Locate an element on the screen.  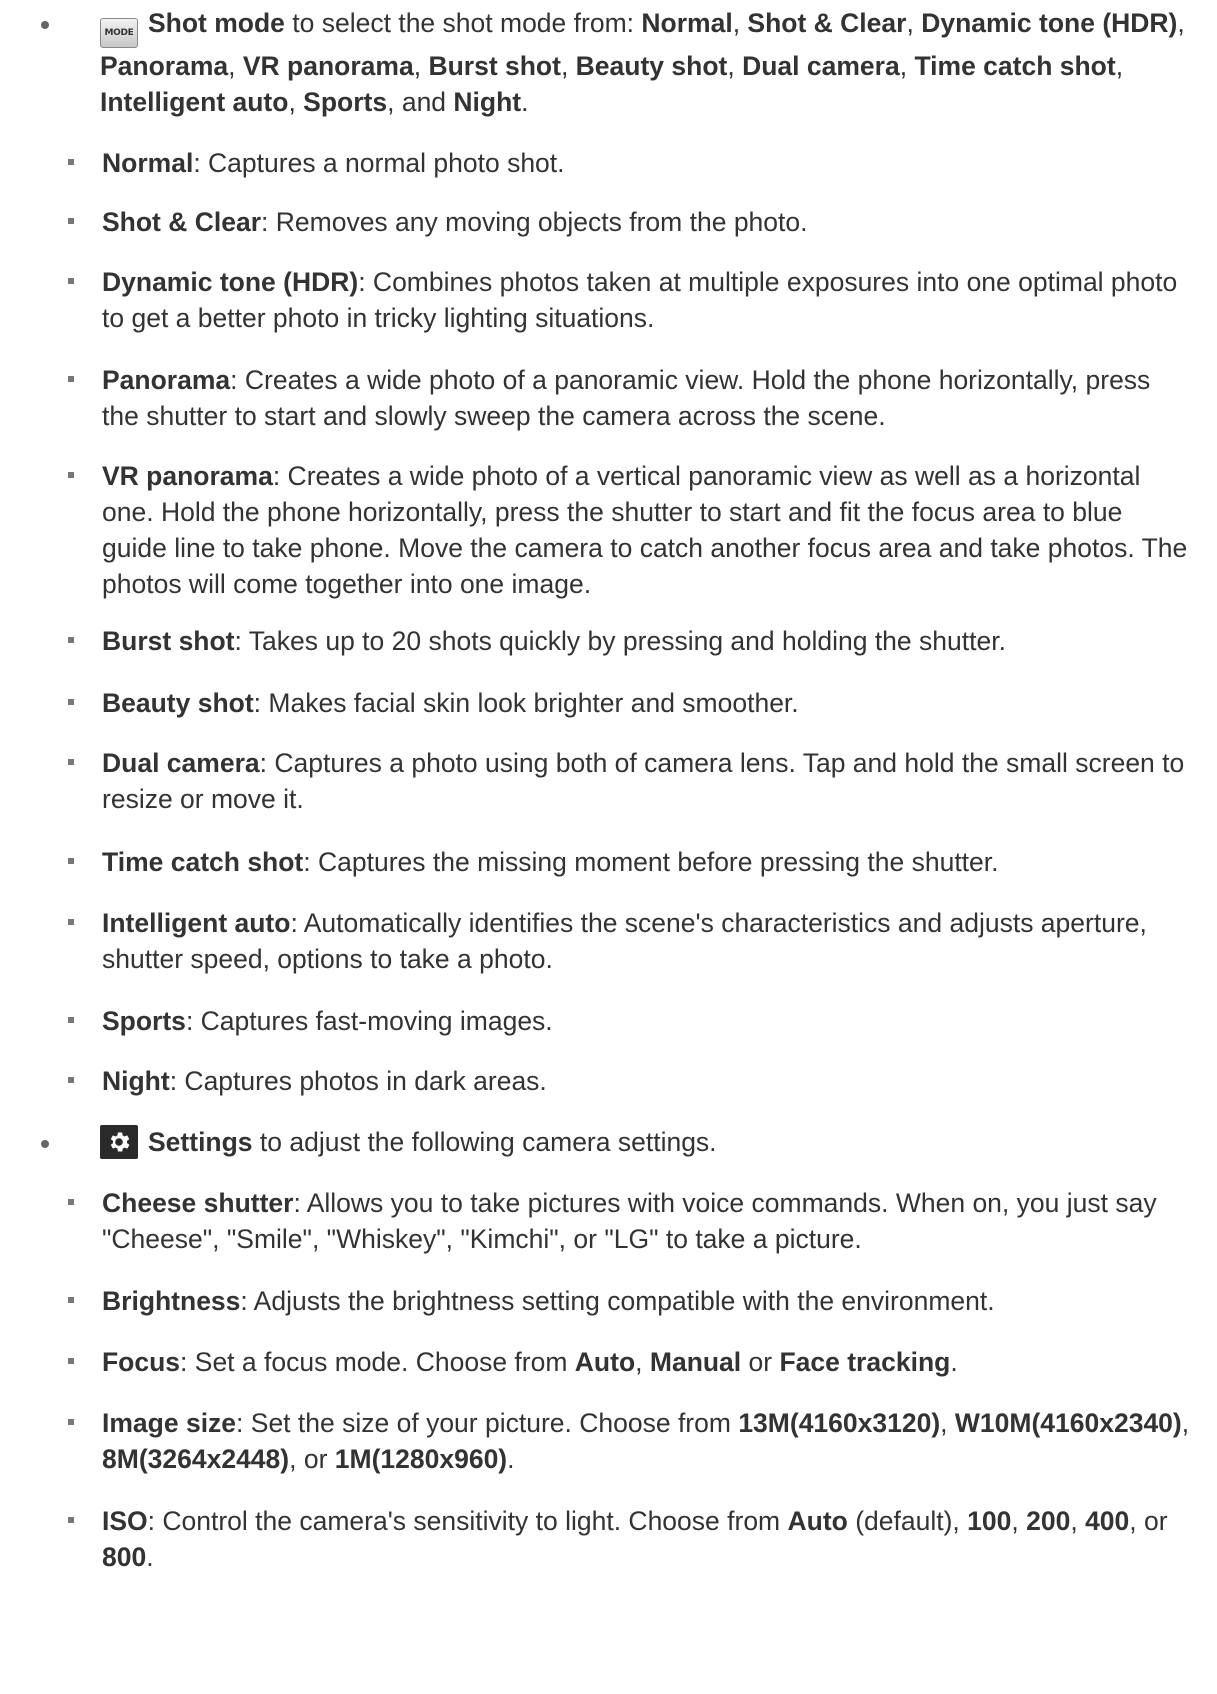
text-run: to adjust the following camera settings. is located at coordinates (484, 1142).